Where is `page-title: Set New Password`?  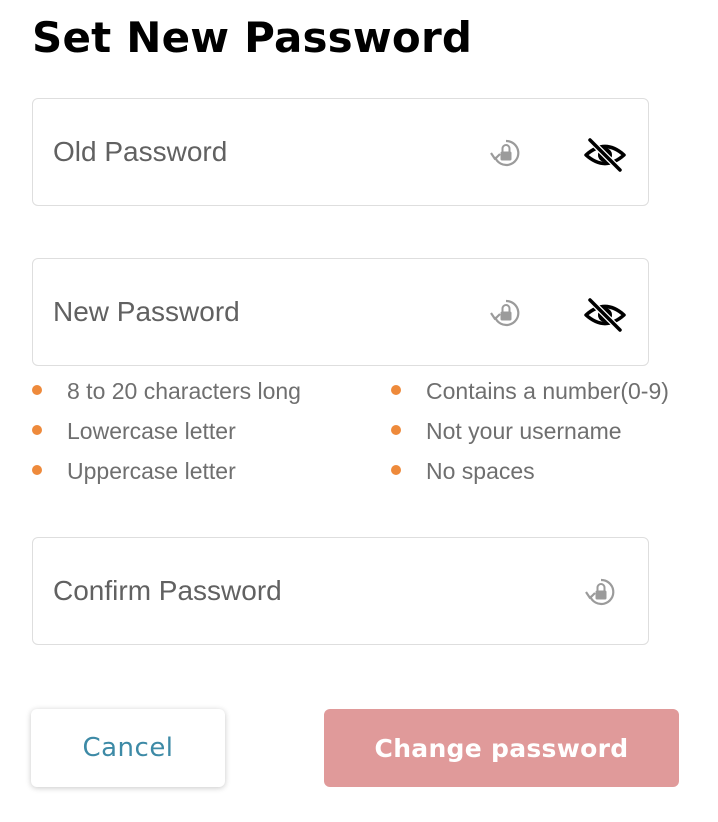
page-title: Set New Password is located at coordinates (252, 37).